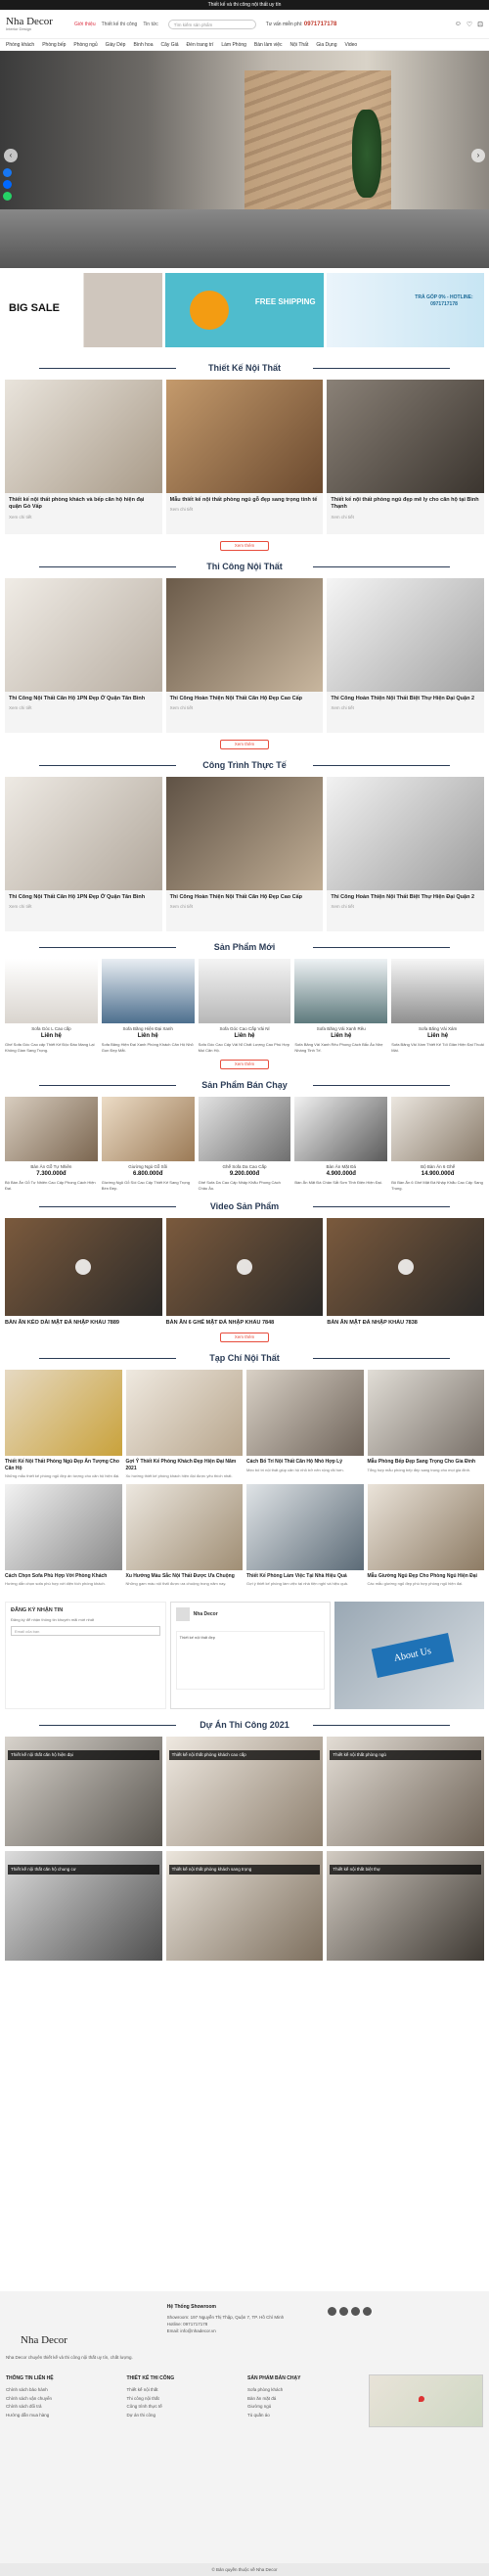 This screenshot has width=489, height=2576. What do you see at coordinates (20, 45) in the screenshot?
I see `menu-item: Phòng khách` at bounding box center [20, 45].